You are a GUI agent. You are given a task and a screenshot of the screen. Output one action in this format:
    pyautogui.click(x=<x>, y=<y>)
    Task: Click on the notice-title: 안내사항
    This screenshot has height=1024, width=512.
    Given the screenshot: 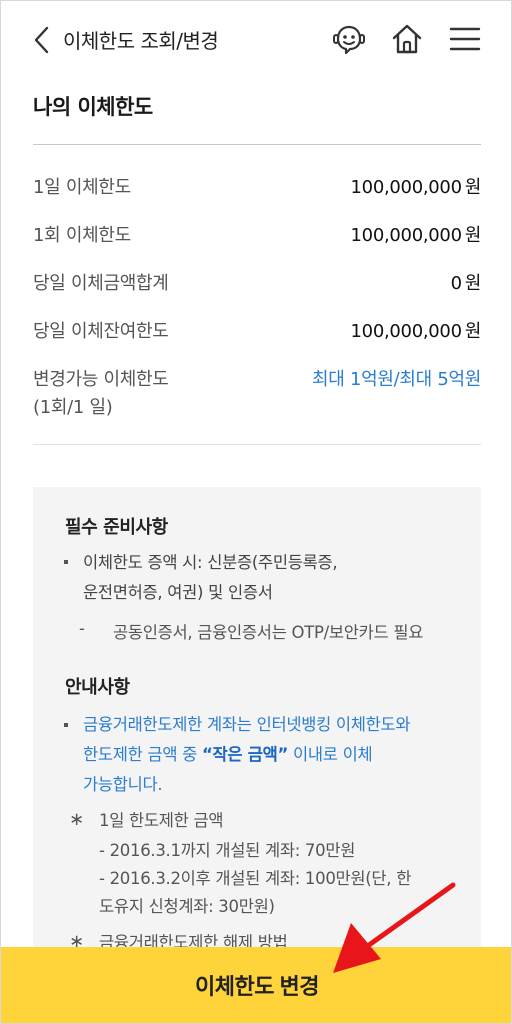 What is the action you would take?
    pyautogui.click(x=97, y=687)
    